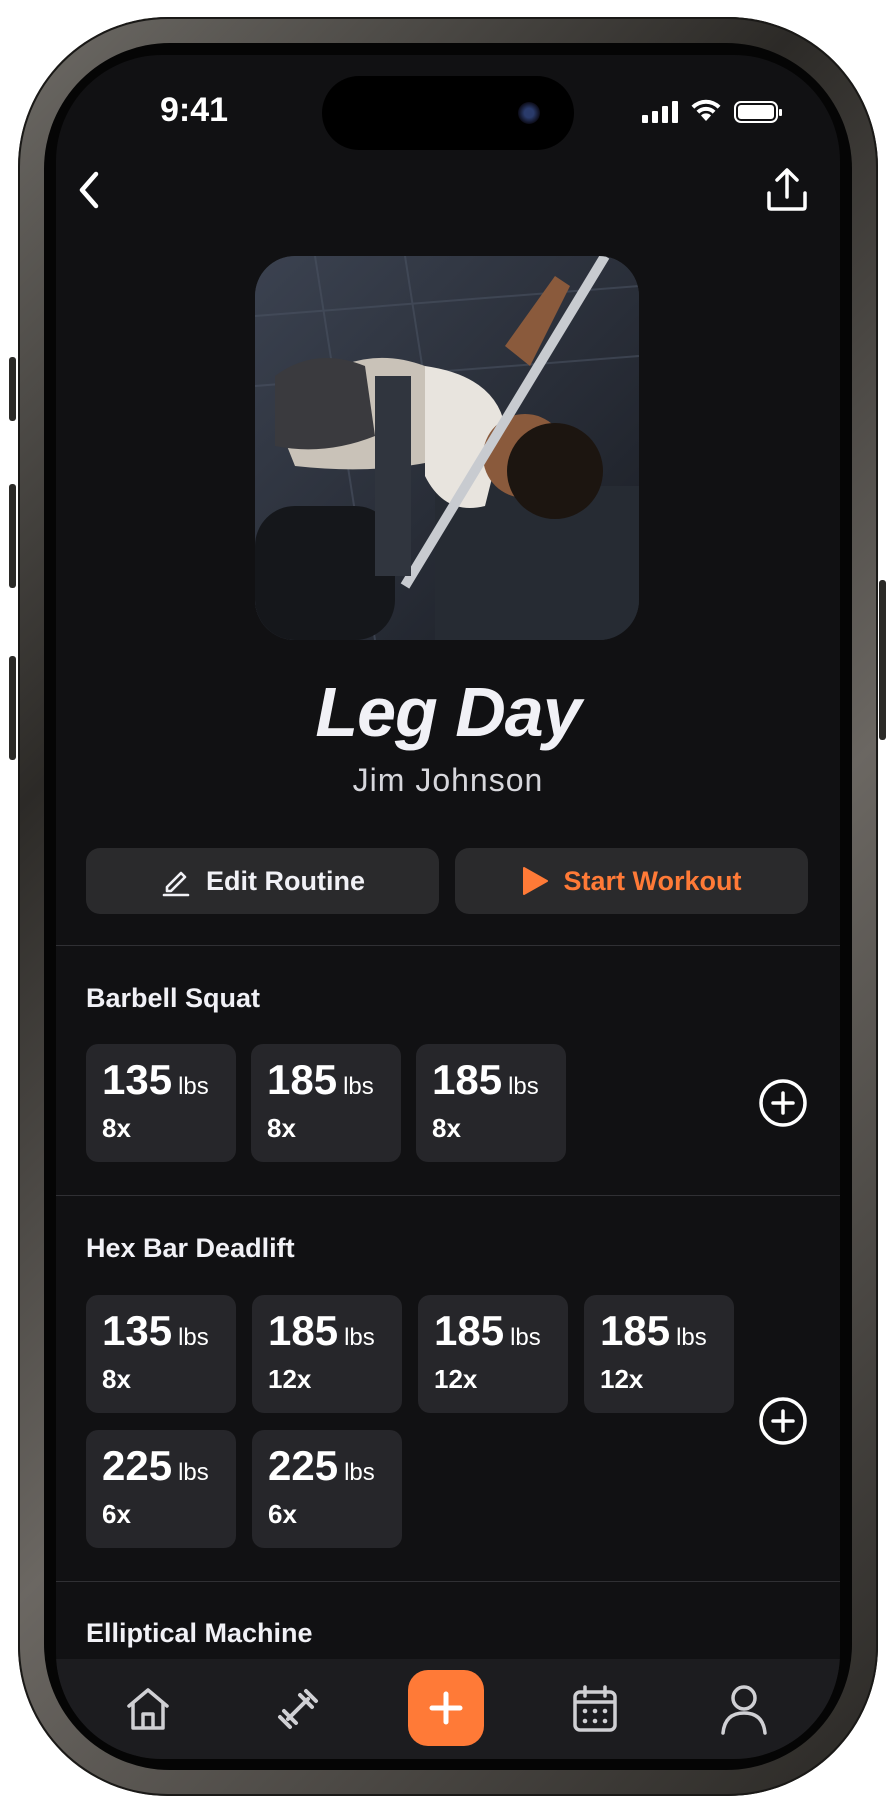 The width and height of the screenshot is (895, 1812). What do you see at coordinates (758, 112) in the screenshot?
I see `battery-icon` at bounding box center [758, 112].